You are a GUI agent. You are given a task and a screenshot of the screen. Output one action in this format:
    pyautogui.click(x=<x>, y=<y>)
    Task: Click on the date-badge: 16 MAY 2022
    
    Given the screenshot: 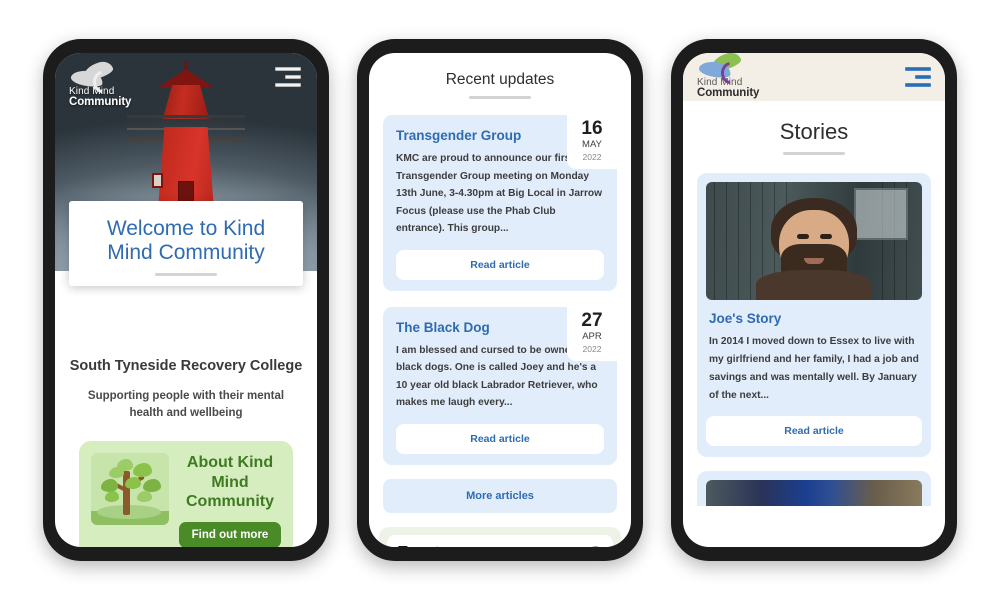 What is the action you would take?
    pyautogui.click(x=592, y=142)
    